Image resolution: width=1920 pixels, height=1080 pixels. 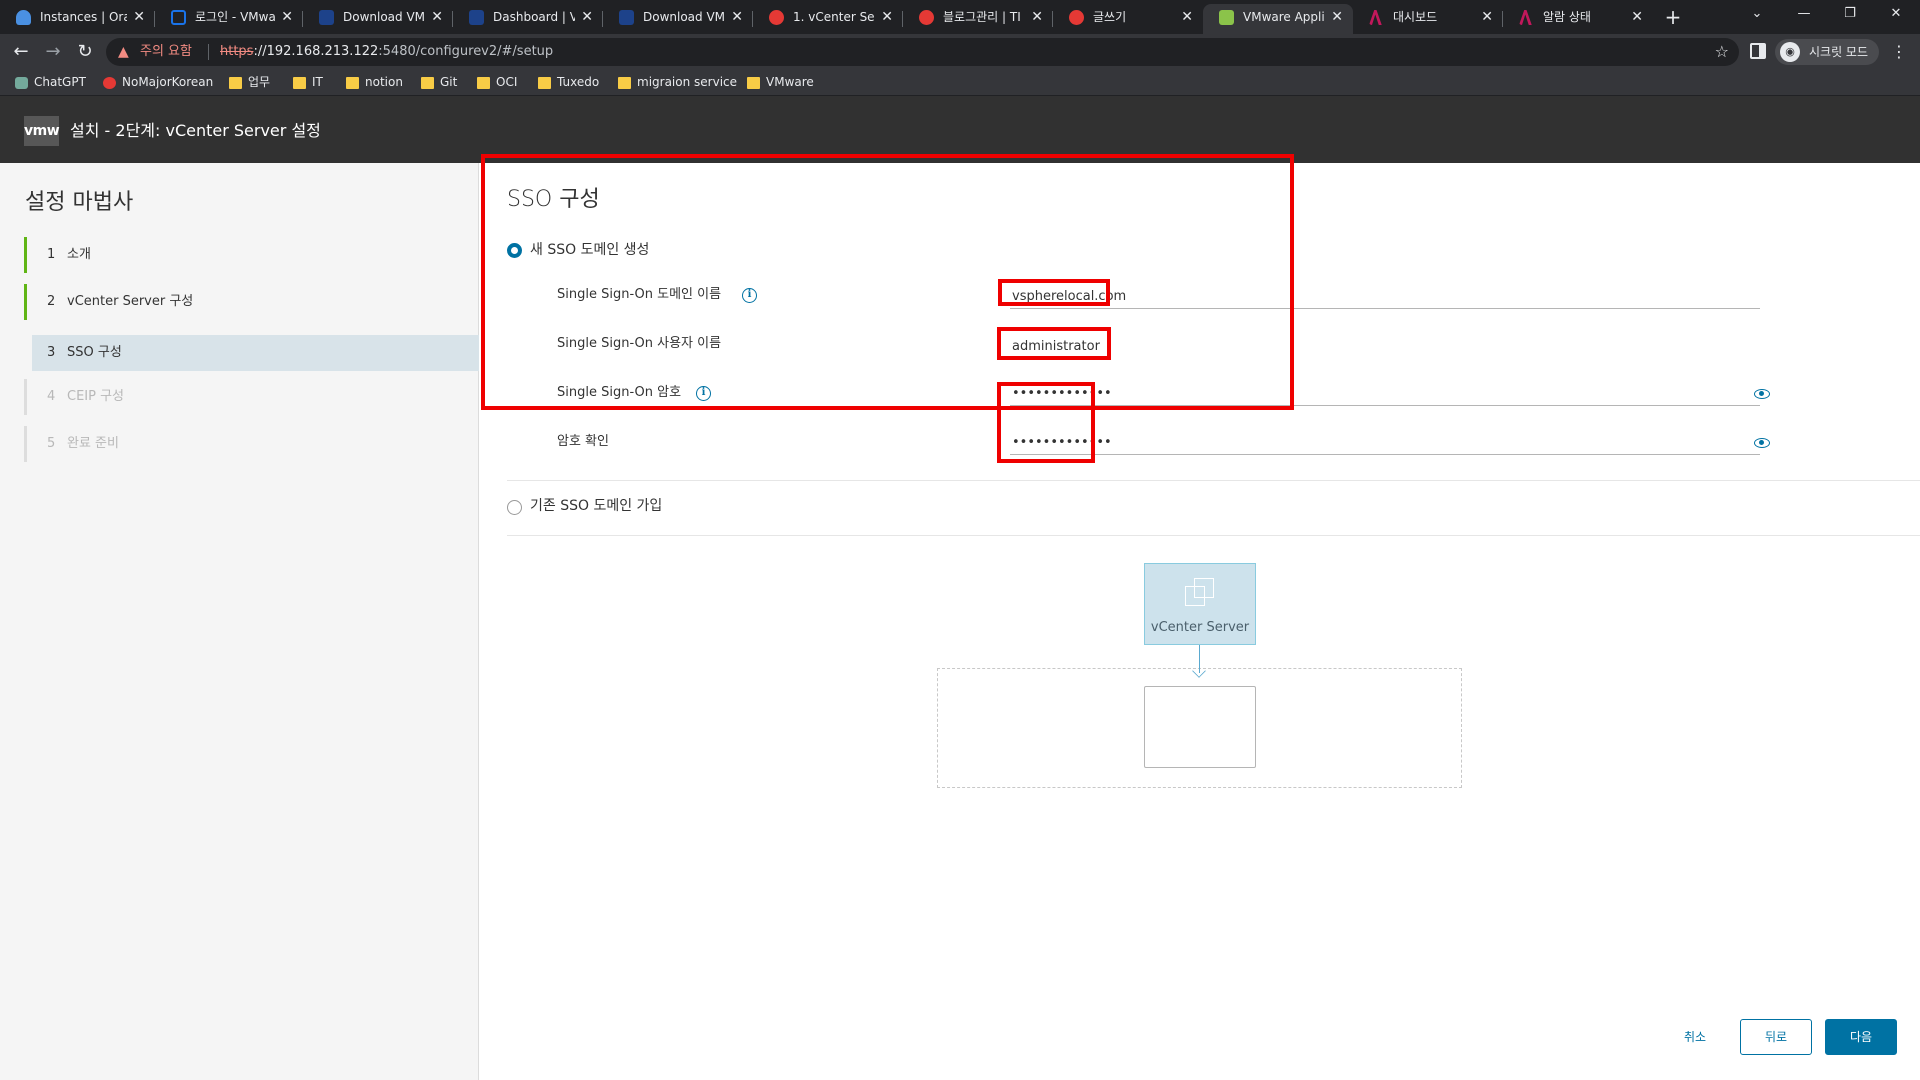 What do you see at coordinates (229, 19) in the screenshot?
I see `browser-tab: 로그인 - VMwa ✕` at bounding box center [229, 19].